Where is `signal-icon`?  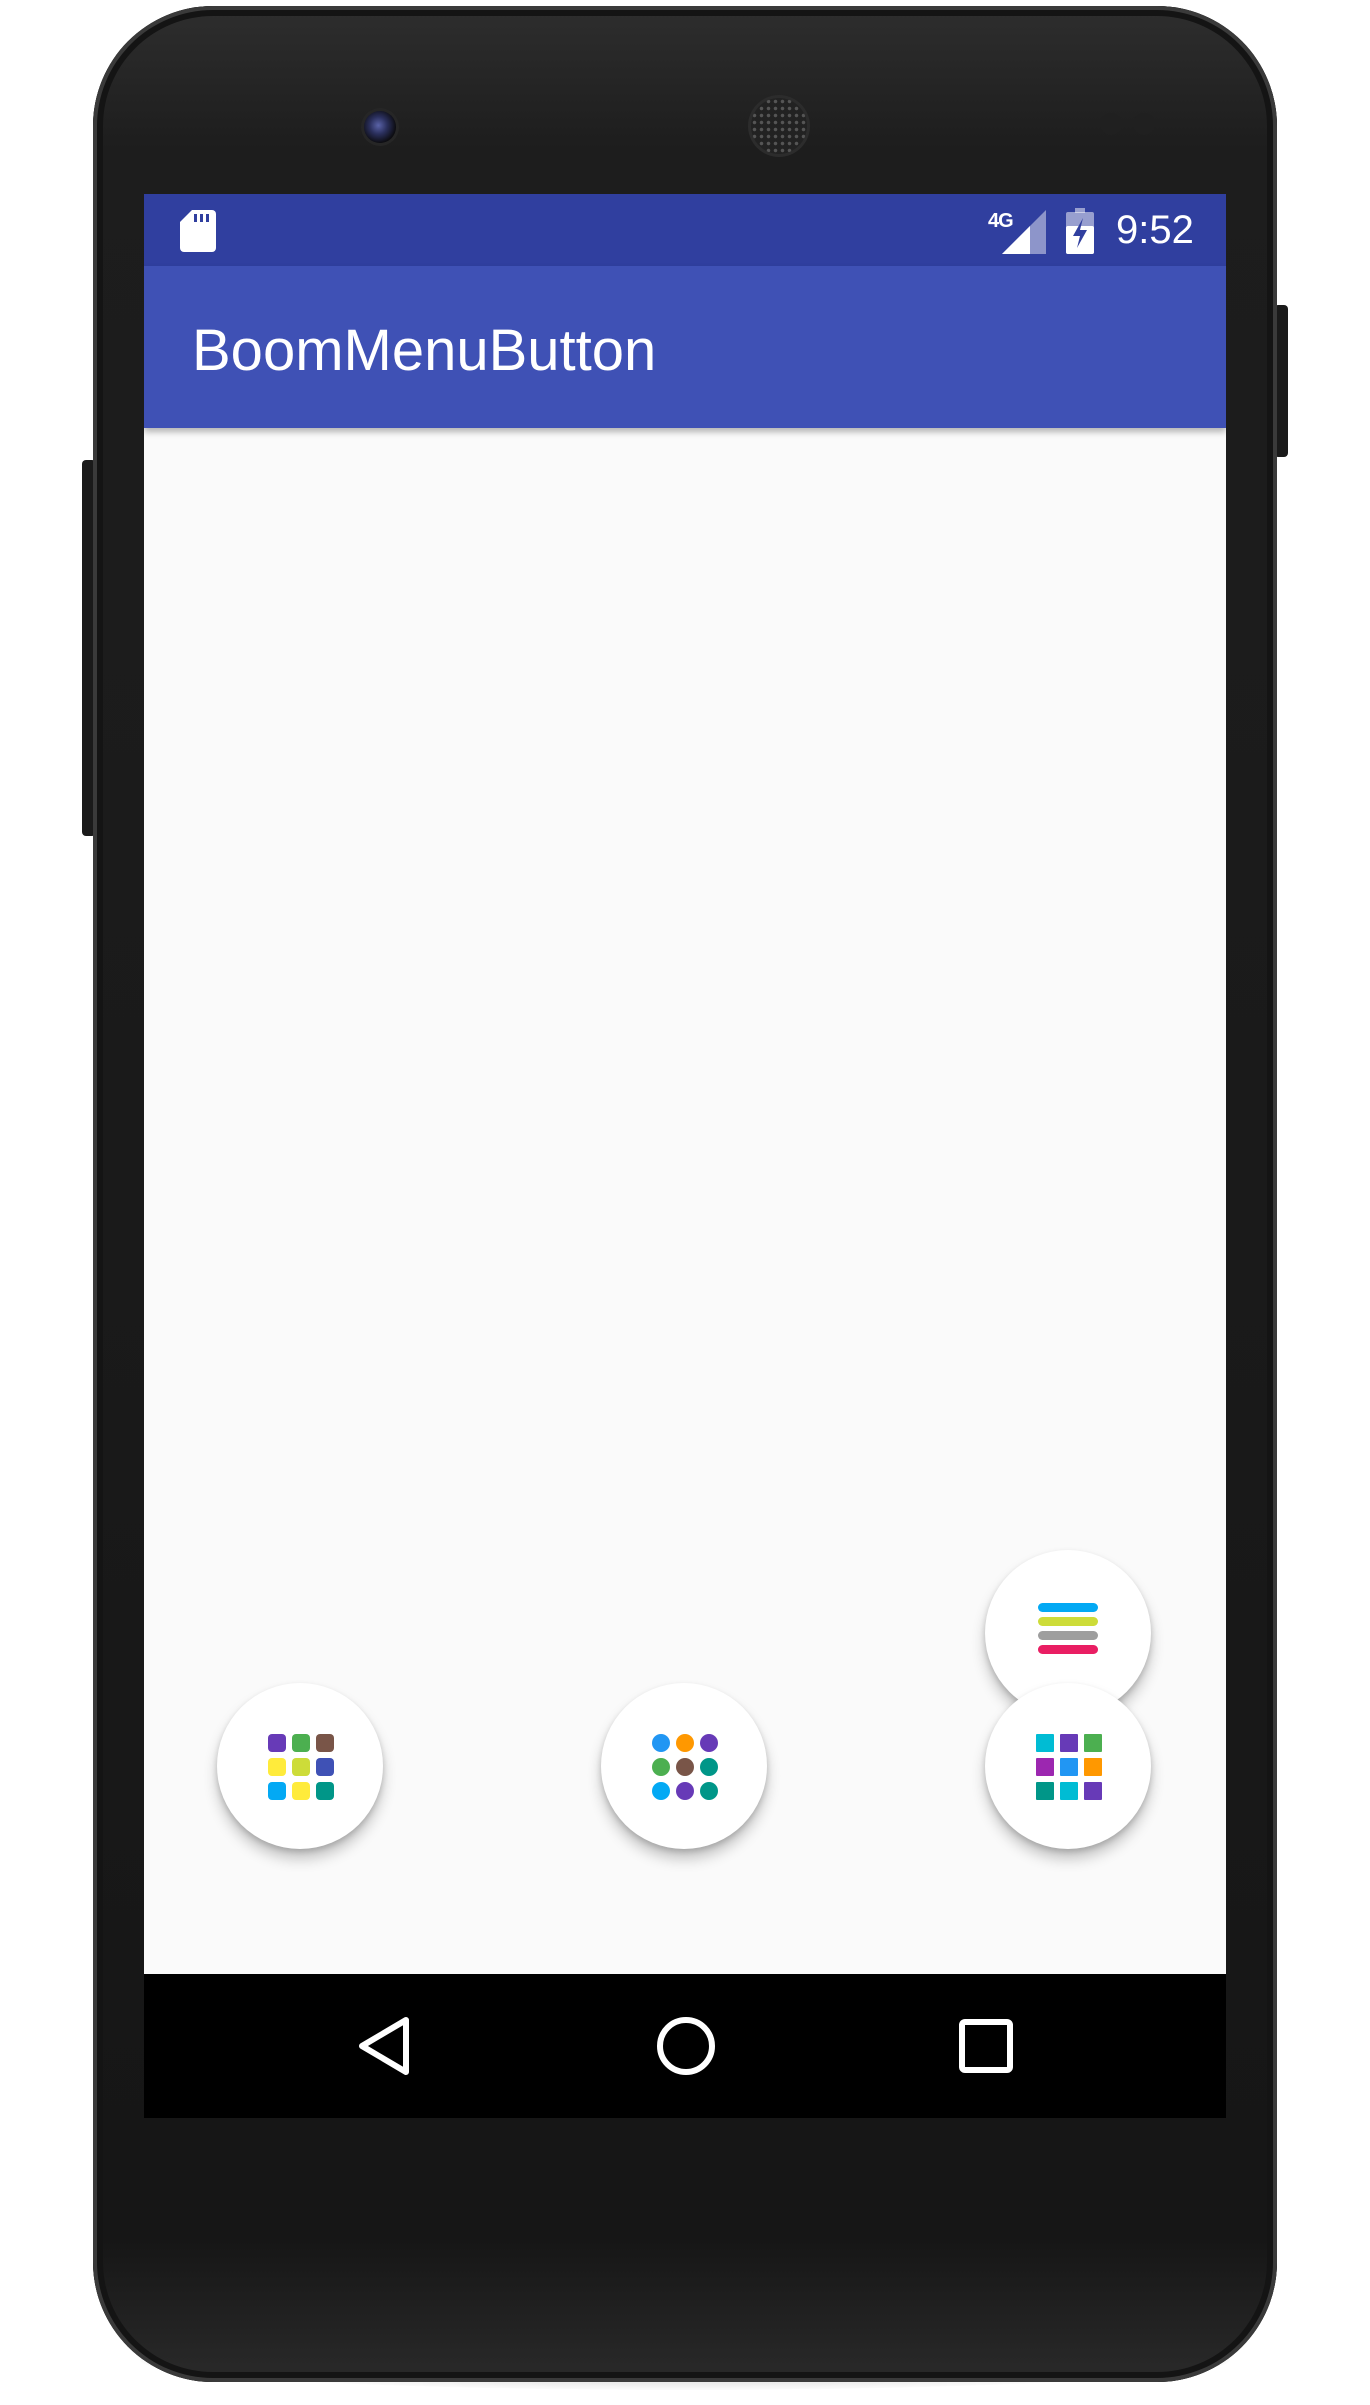
signal-icon is located at coordinates (1024, 232).